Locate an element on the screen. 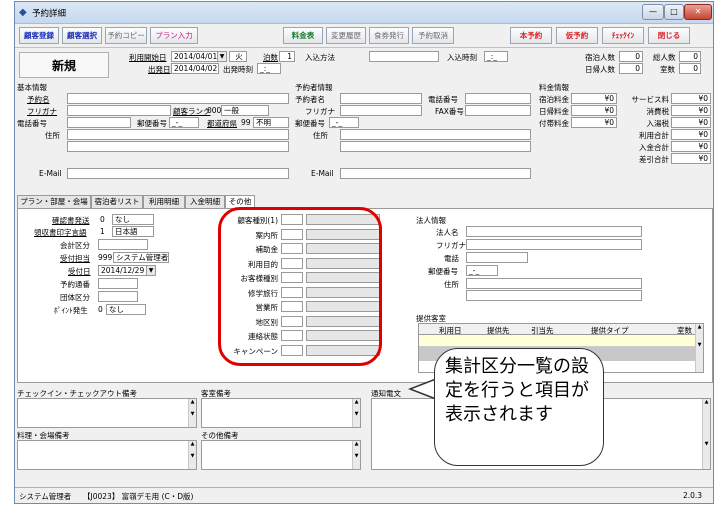 The width and height of the screenshot is (728, 516). corp-zip-field: _-_ is located at coordinates (482, 270).